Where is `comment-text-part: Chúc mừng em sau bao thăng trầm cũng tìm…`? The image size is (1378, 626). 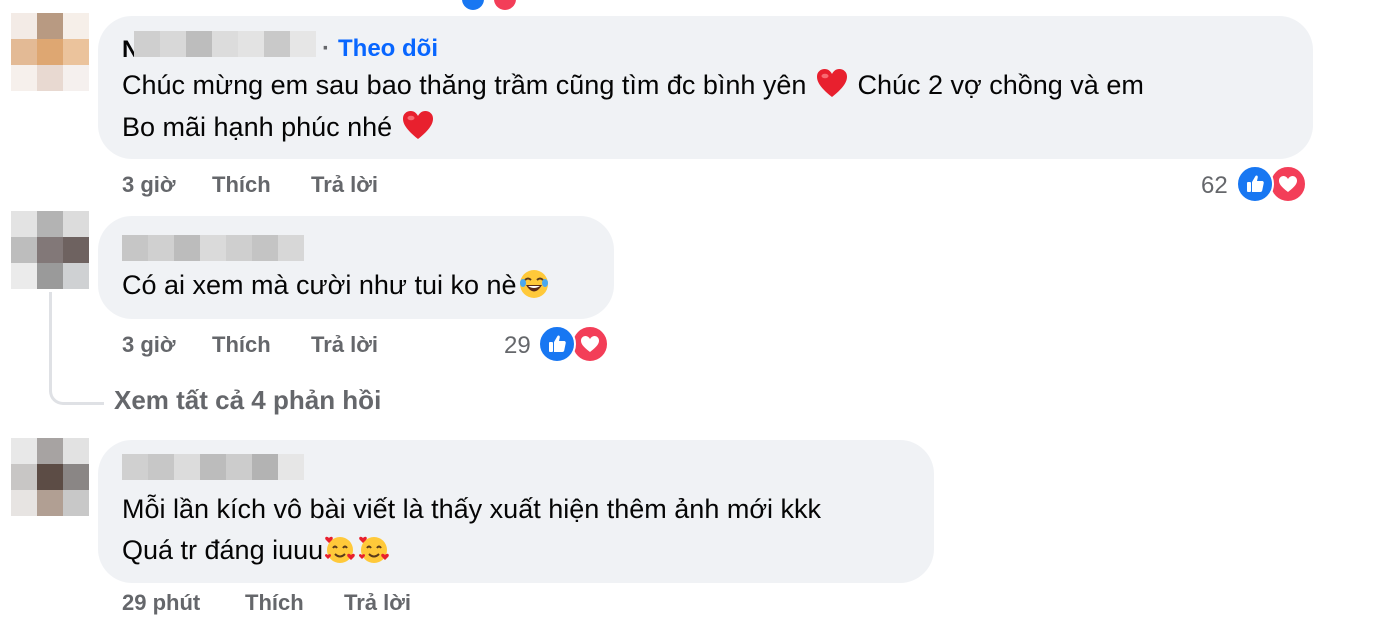 comment-text-part: Chúc mừng em sau bao thăng trầm cũng tìm… is located at coordinates (464, 85).